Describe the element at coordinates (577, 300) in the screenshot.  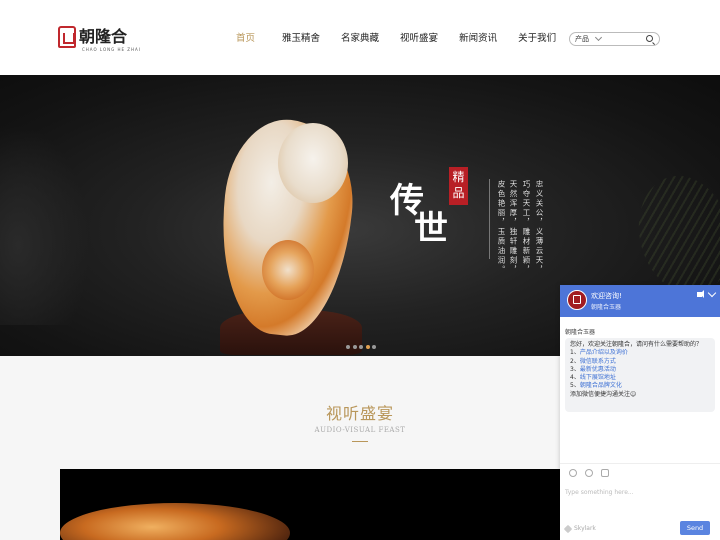
I see `avatar` at that location.